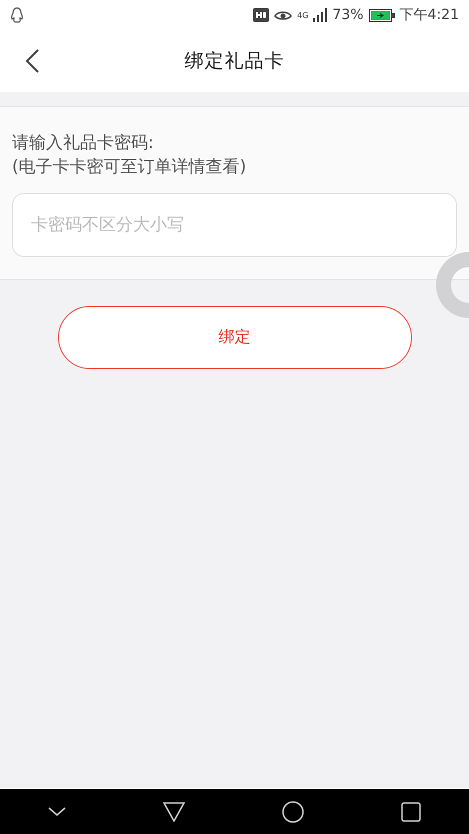 The height and width of the screenshot is (834, 469). What do you see at coordinates (234, 61) in the screenshot?
I see `page-title: 绑定礼品卡` at bounding box center [234, 61].